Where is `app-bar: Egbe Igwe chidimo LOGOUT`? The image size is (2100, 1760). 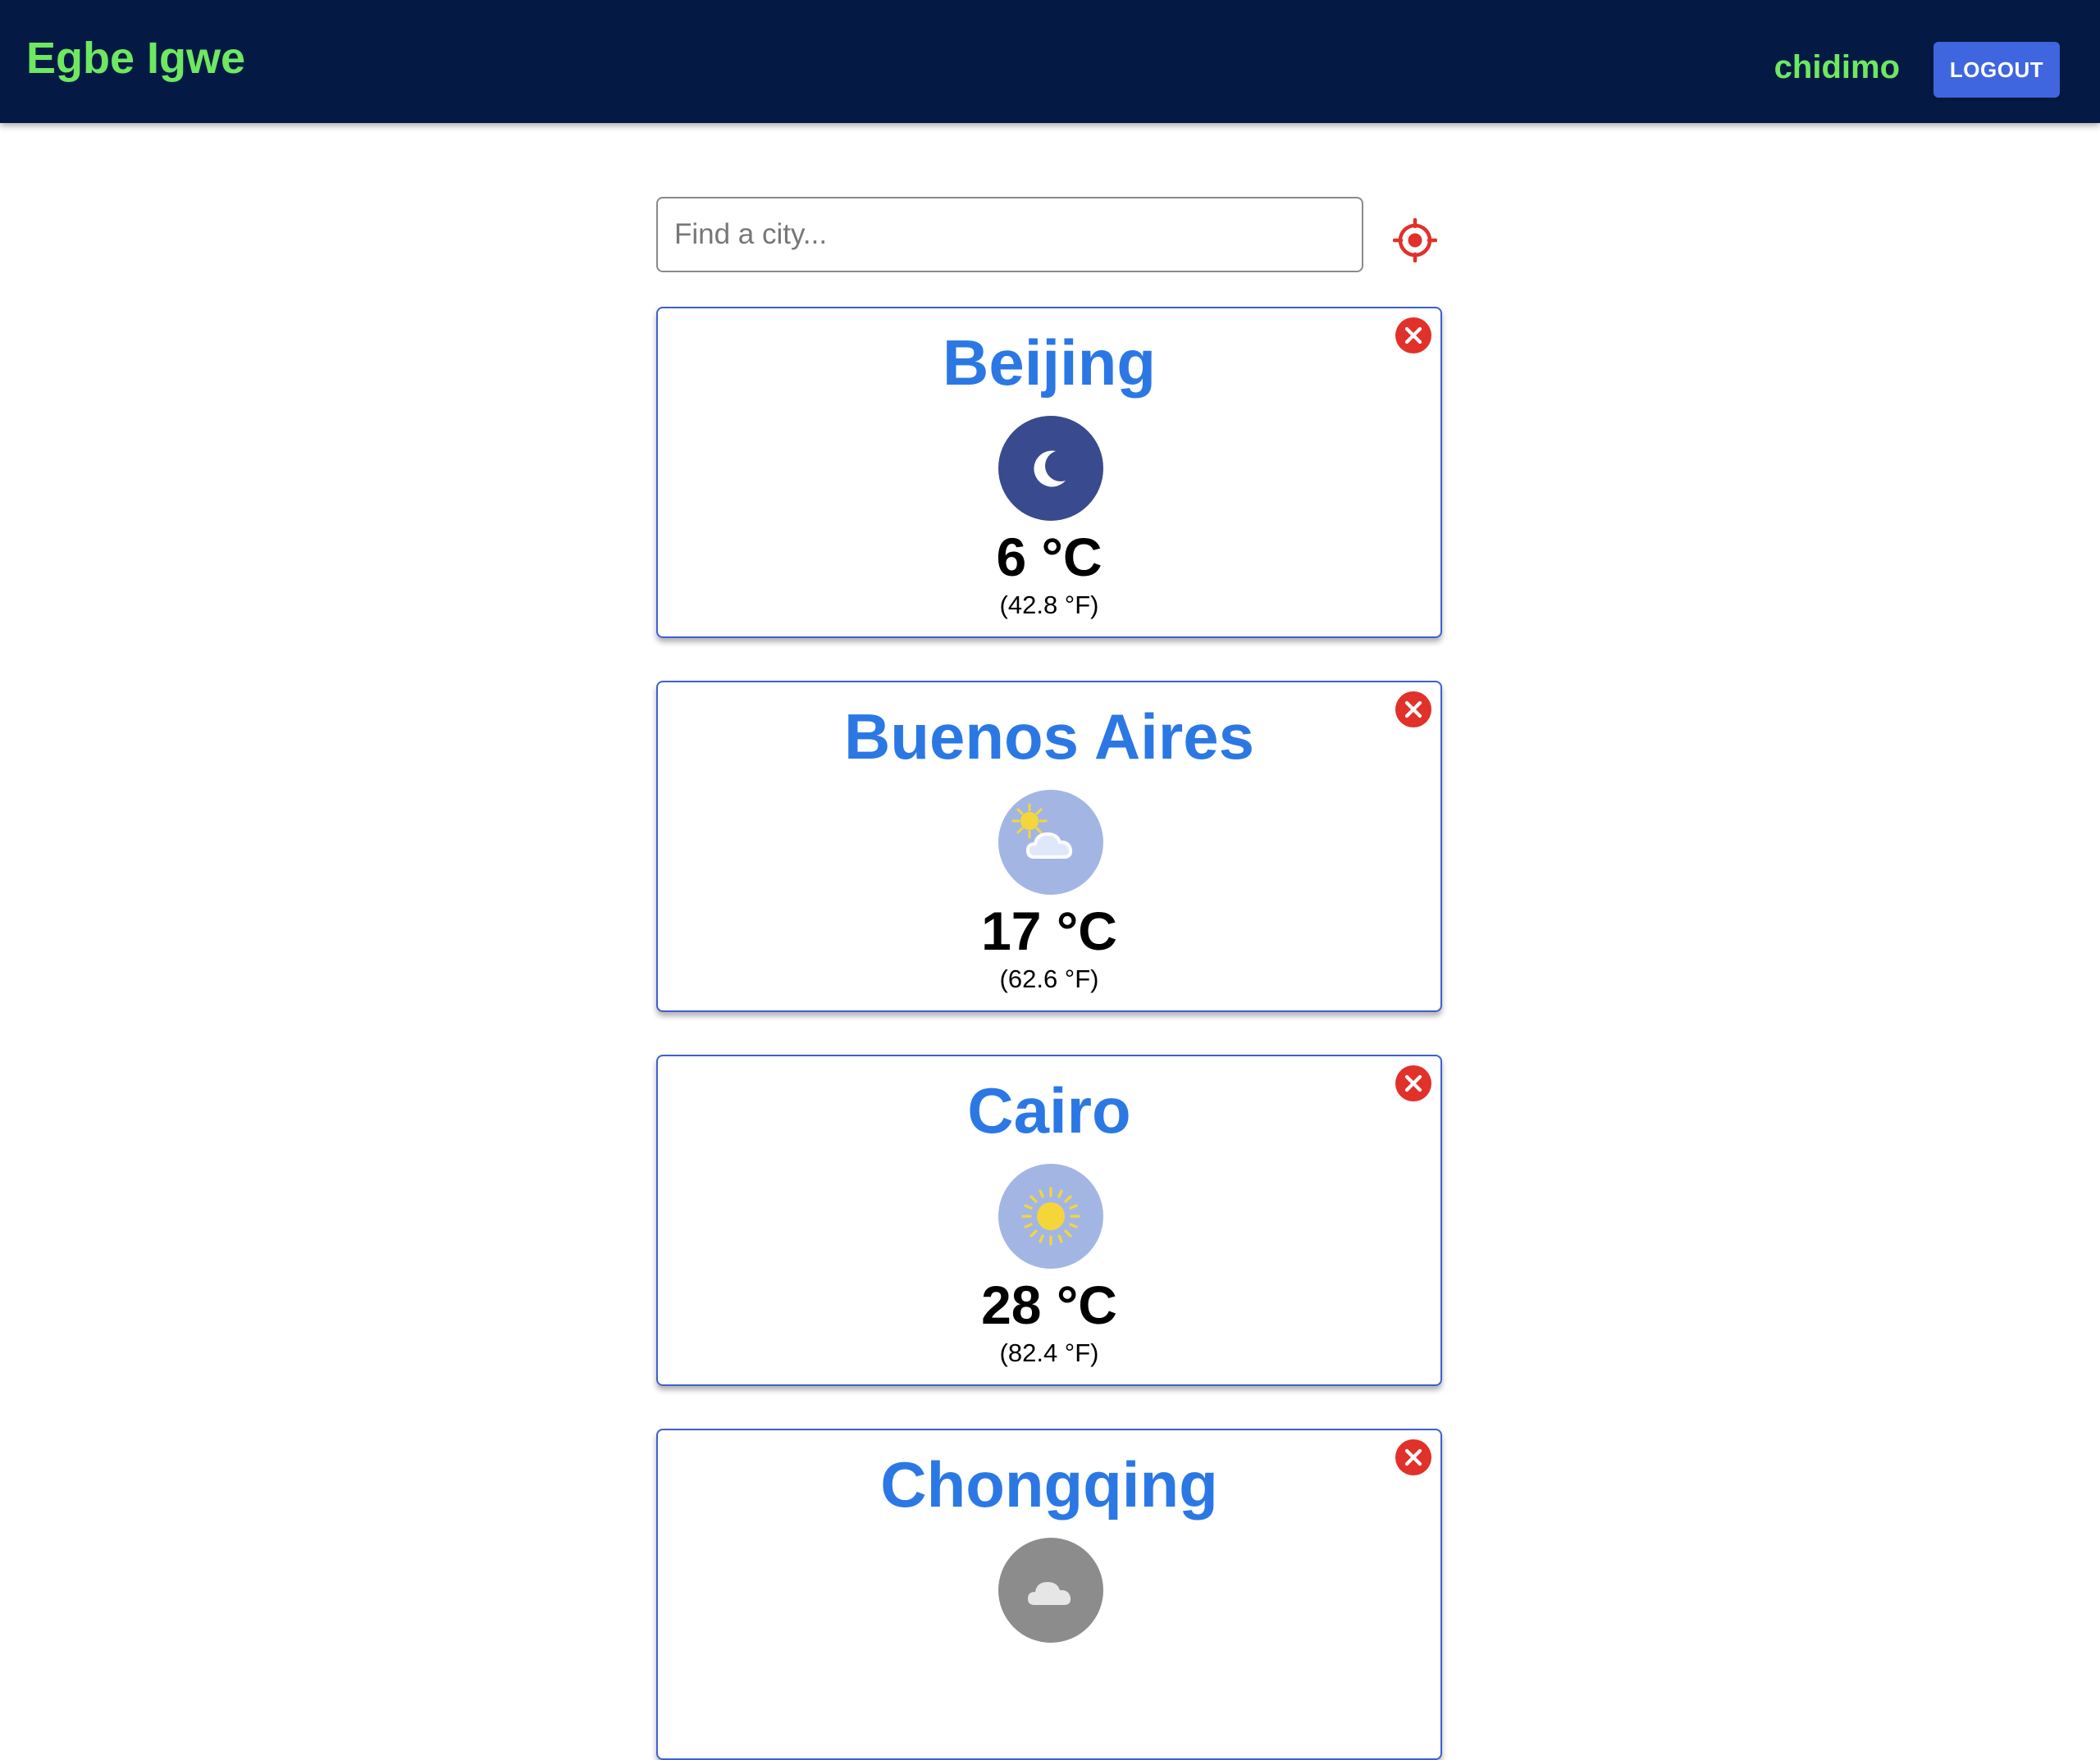
app-bar: Egbe Igwe chidimo LOGOUT is located at coordinates (1050, 61).